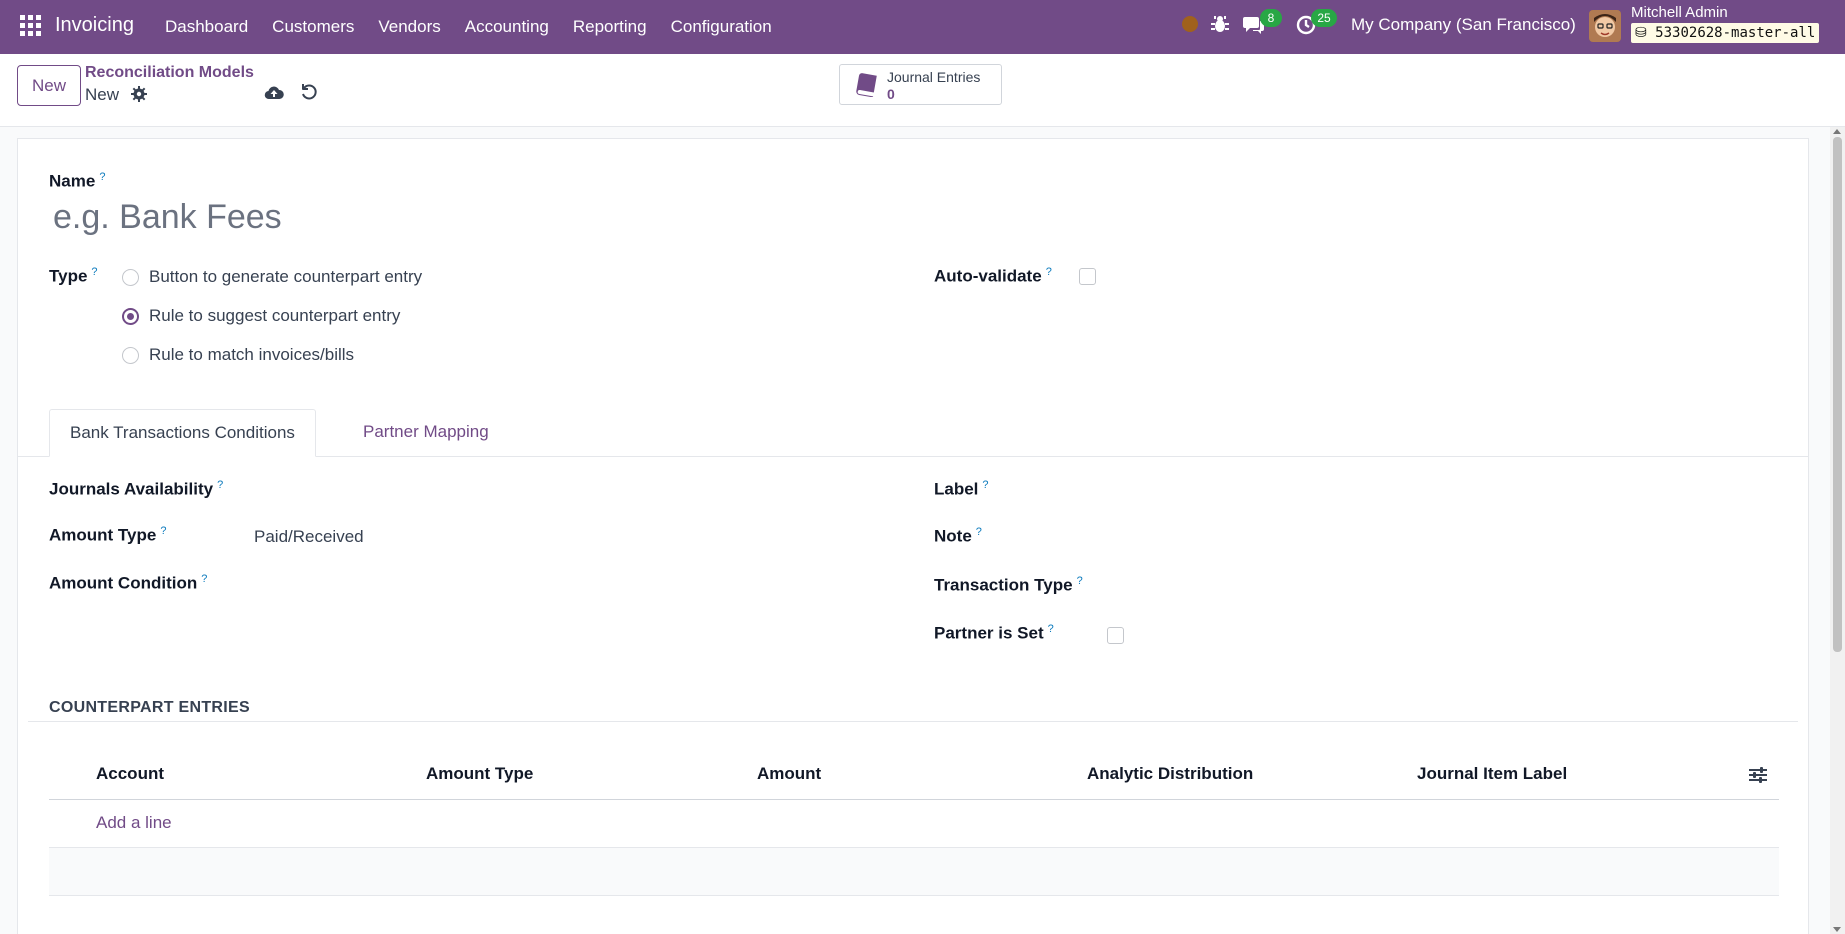 The width and height of the screenshot is (1845, 934). What do you see at coordinates (274, 93) in the screenshot?
I see `save-cloud-icon` at bounding box center [274, 93].